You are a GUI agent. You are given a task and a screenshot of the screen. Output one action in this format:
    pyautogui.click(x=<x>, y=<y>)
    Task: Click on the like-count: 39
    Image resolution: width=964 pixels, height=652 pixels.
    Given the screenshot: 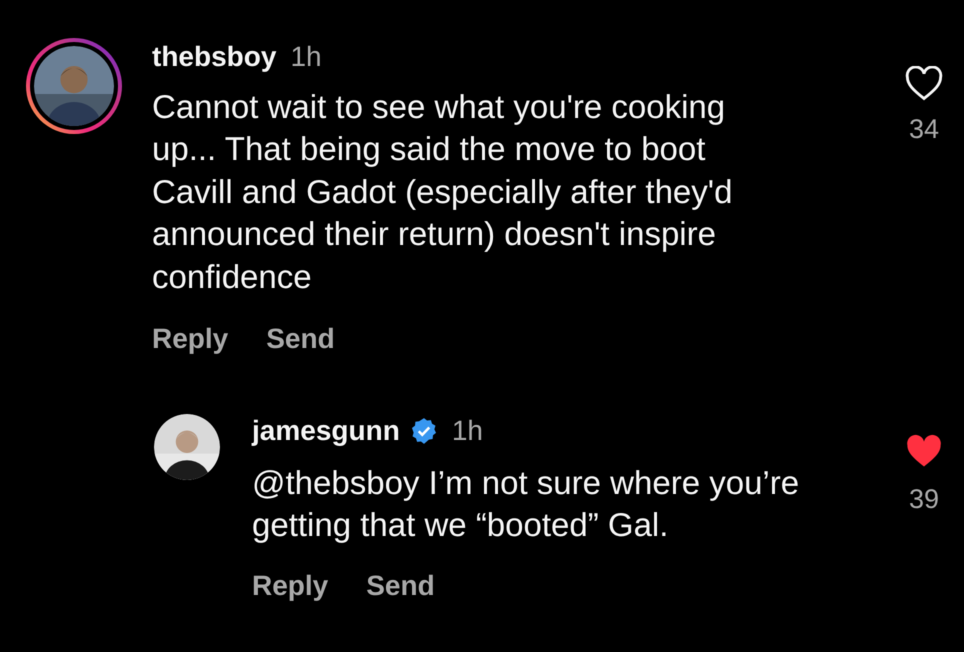 What is the action you would take?
    pyautogui.click(x=924, y=499)
    